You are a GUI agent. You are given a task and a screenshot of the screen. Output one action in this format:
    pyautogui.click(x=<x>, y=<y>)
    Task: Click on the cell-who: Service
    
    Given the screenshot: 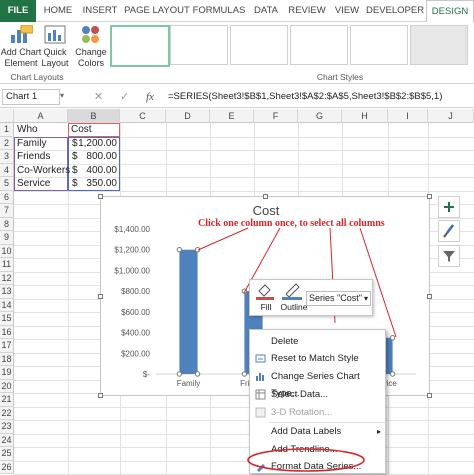 What is the action you would take?
    pyautogui.click(x=33, y=183)
    